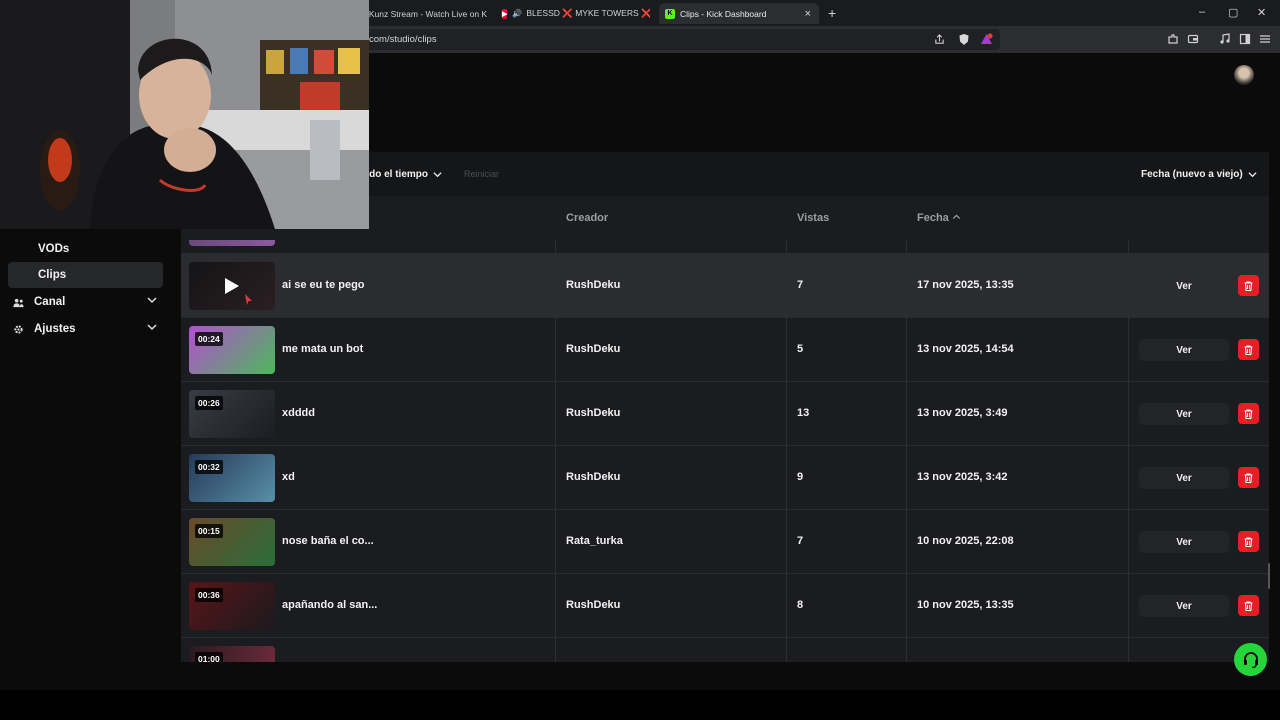 The width and height of the screenshot is (1280, 720). Describe the element at coordinates (986, 39) in the screenshot. I see `rewards-icon` at that location.